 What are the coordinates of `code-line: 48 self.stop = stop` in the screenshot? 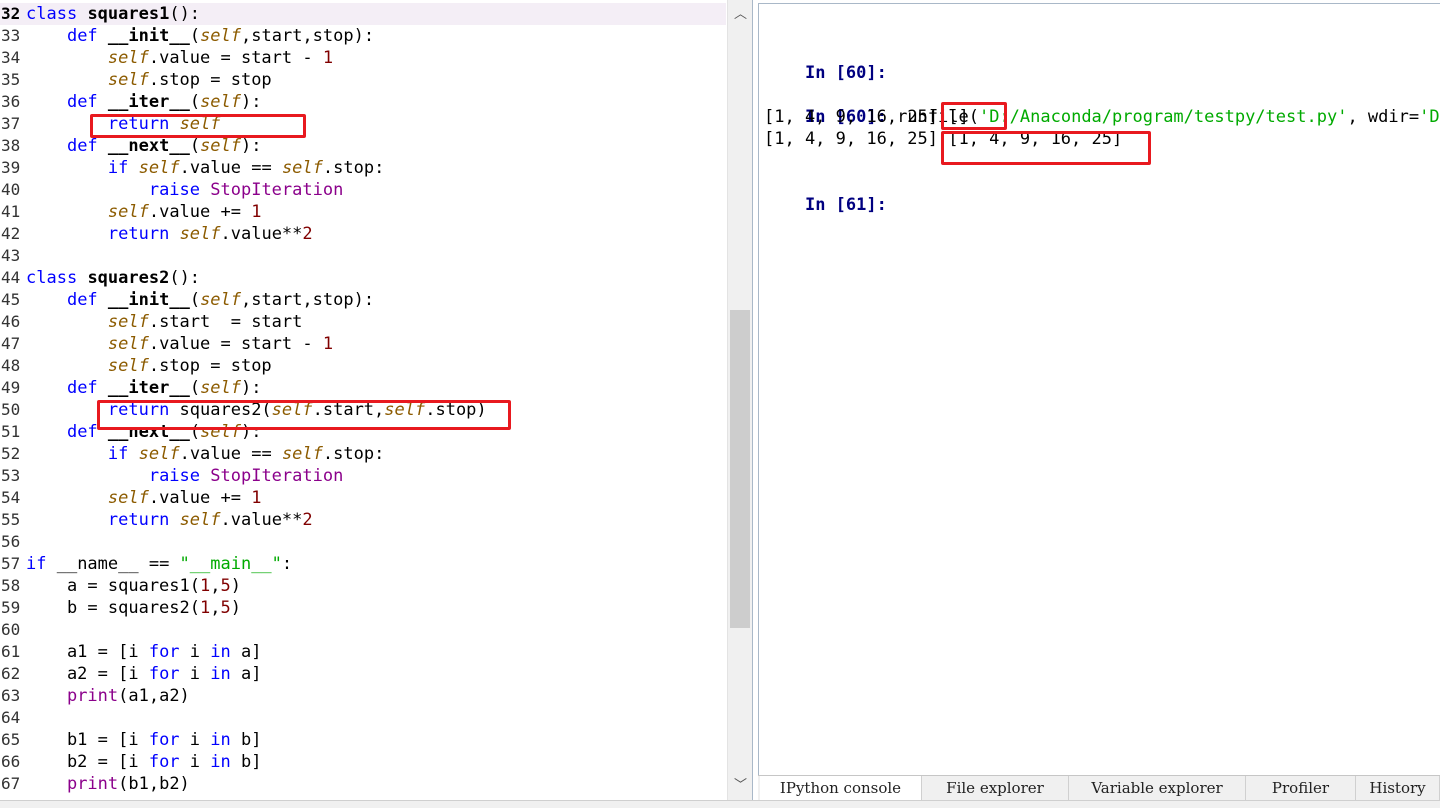 It's located at (363, 366).